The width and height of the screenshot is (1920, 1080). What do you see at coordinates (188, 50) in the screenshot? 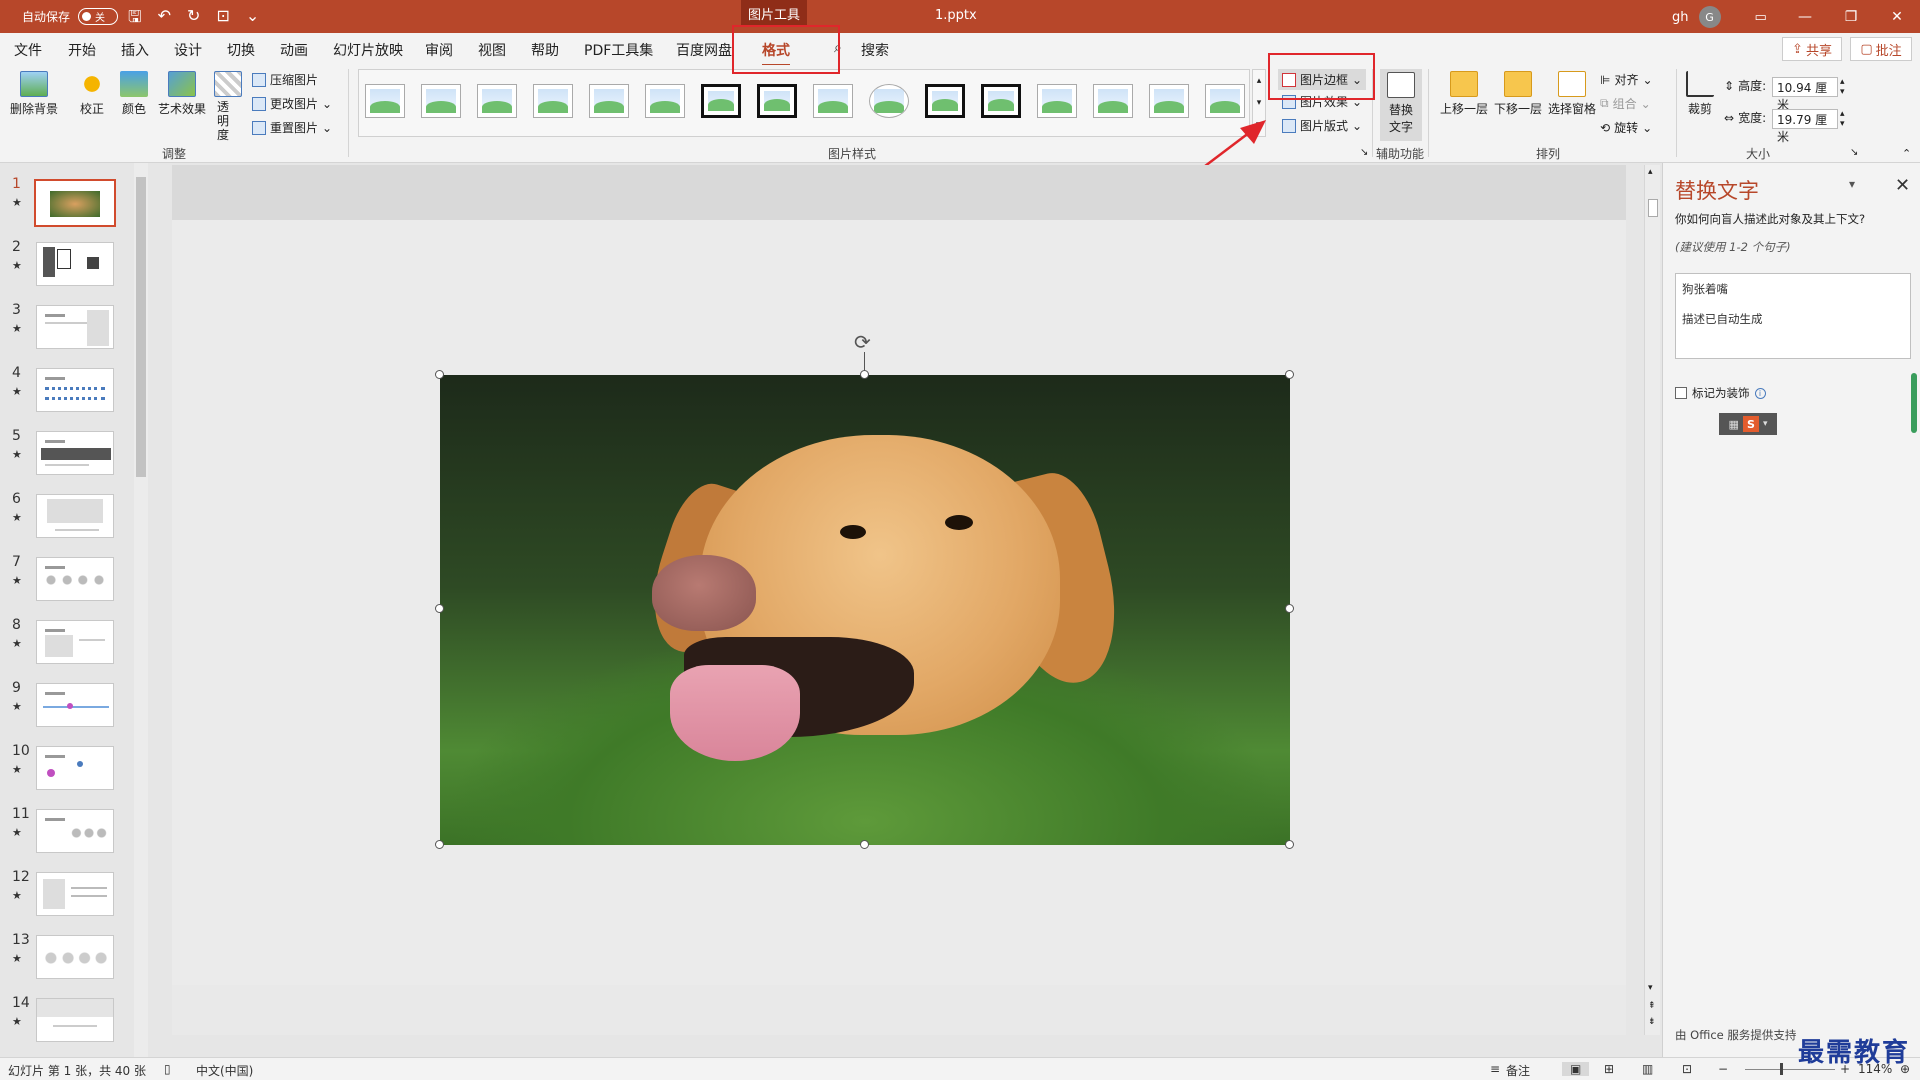
I see `tab-design: 设计` at bounding box center [188, 50].